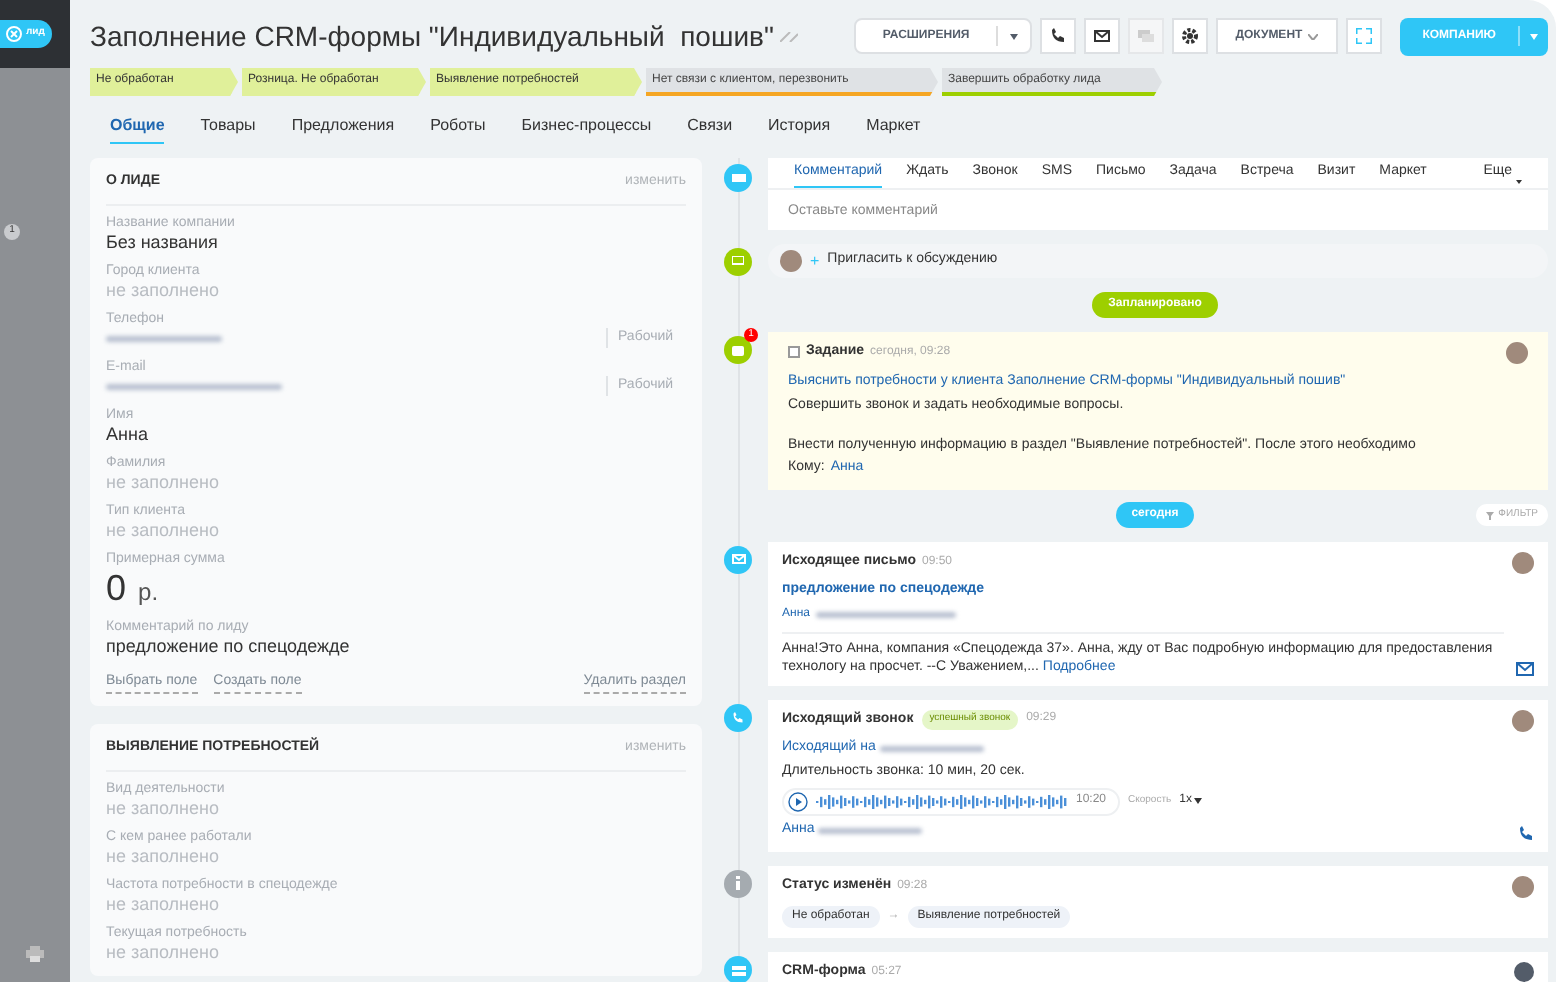 This screenshot has width=1556, height=982. I want to click on tab: История, so click(799, 128).